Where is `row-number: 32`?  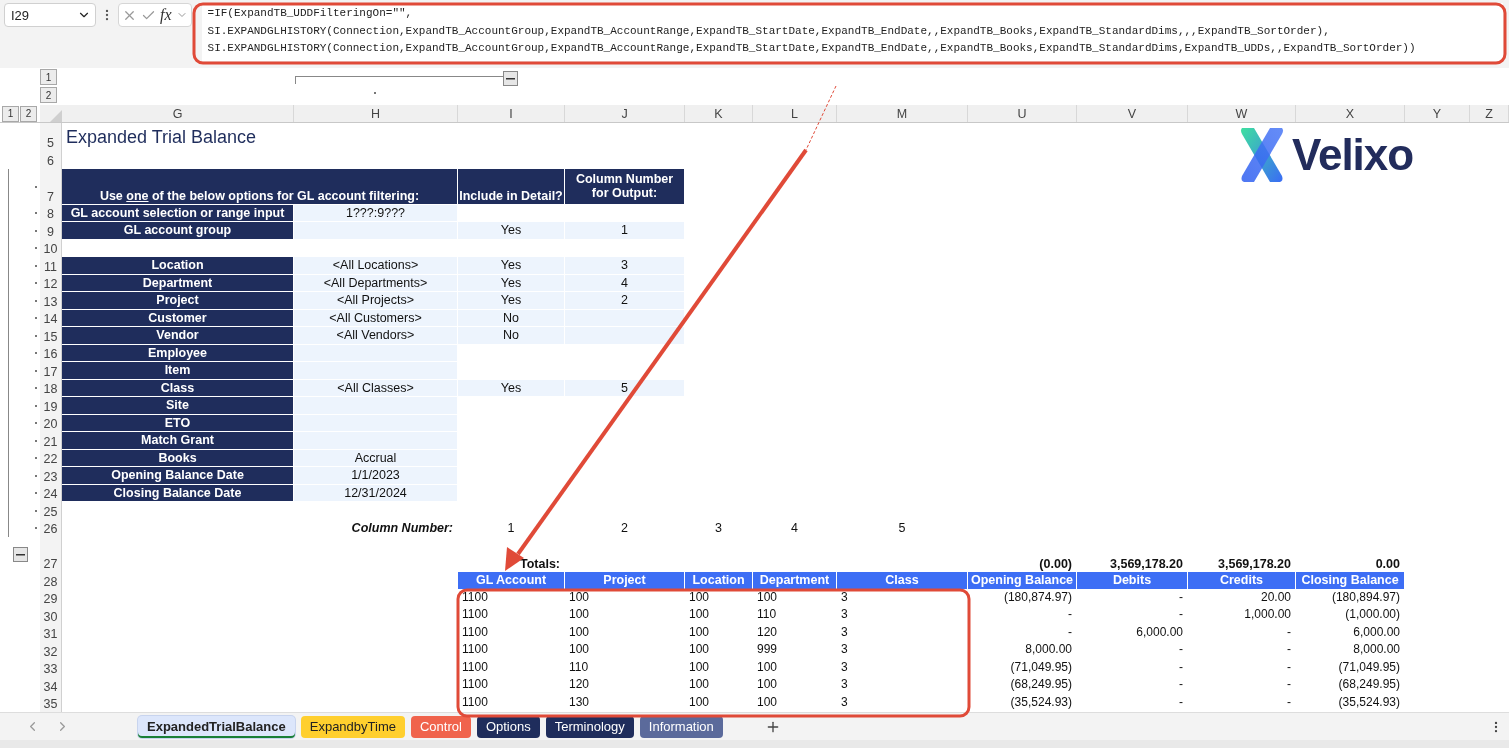
row-number: 32 is located at coordinates (51, 651).